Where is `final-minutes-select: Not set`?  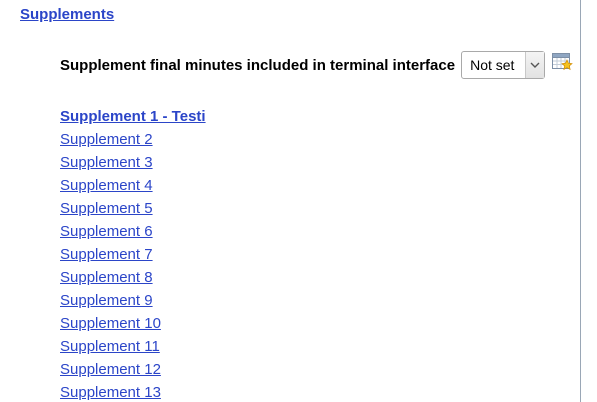
final-minutes-select: Not set is located at coordinates (503, 65).